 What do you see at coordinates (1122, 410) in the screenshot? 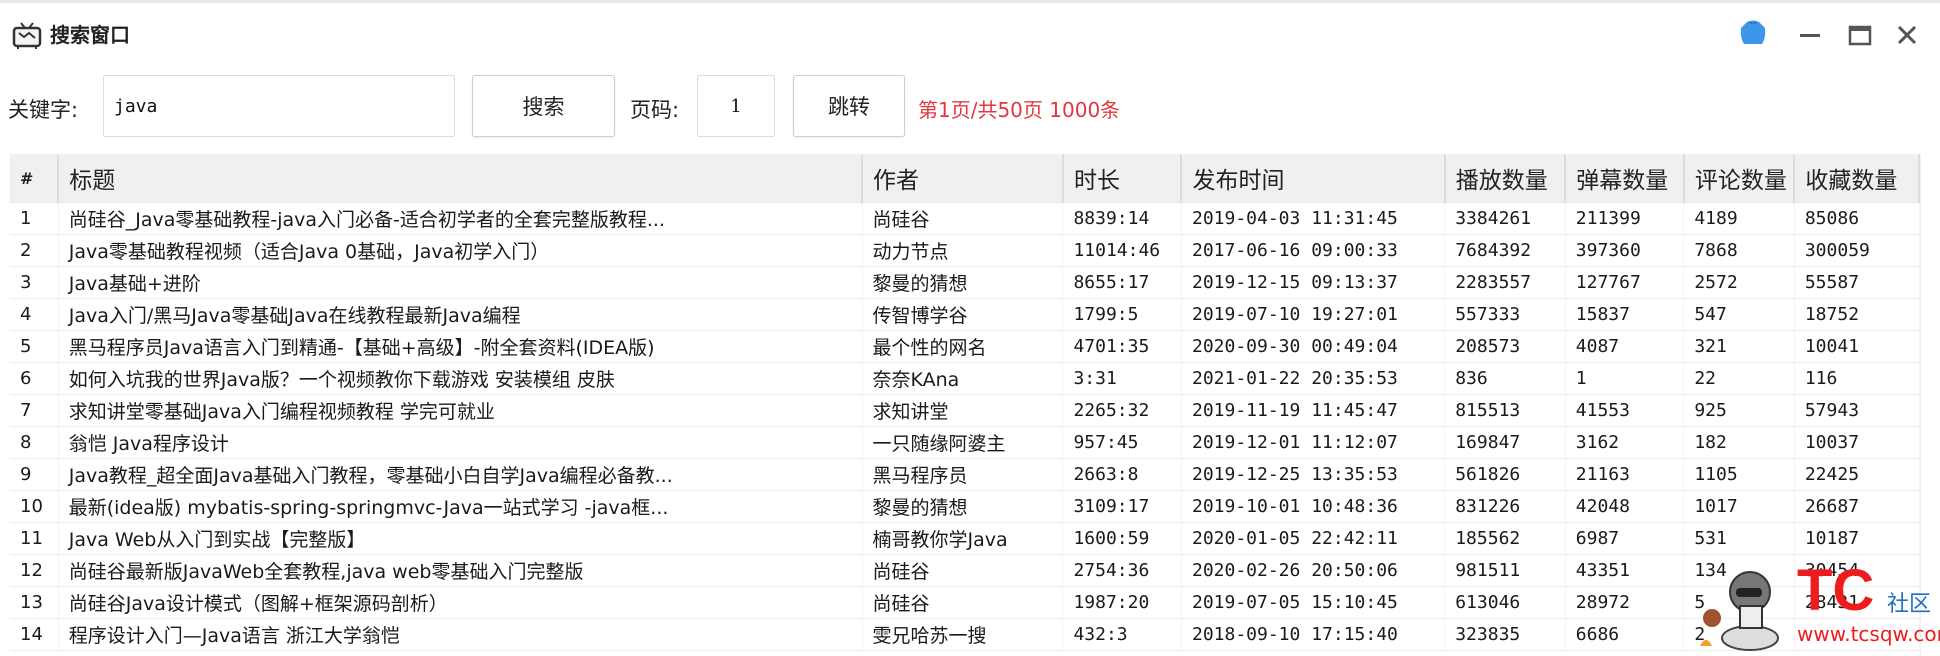
I see `cell-duration: 2265:32` at bounding box center [1122, 410].